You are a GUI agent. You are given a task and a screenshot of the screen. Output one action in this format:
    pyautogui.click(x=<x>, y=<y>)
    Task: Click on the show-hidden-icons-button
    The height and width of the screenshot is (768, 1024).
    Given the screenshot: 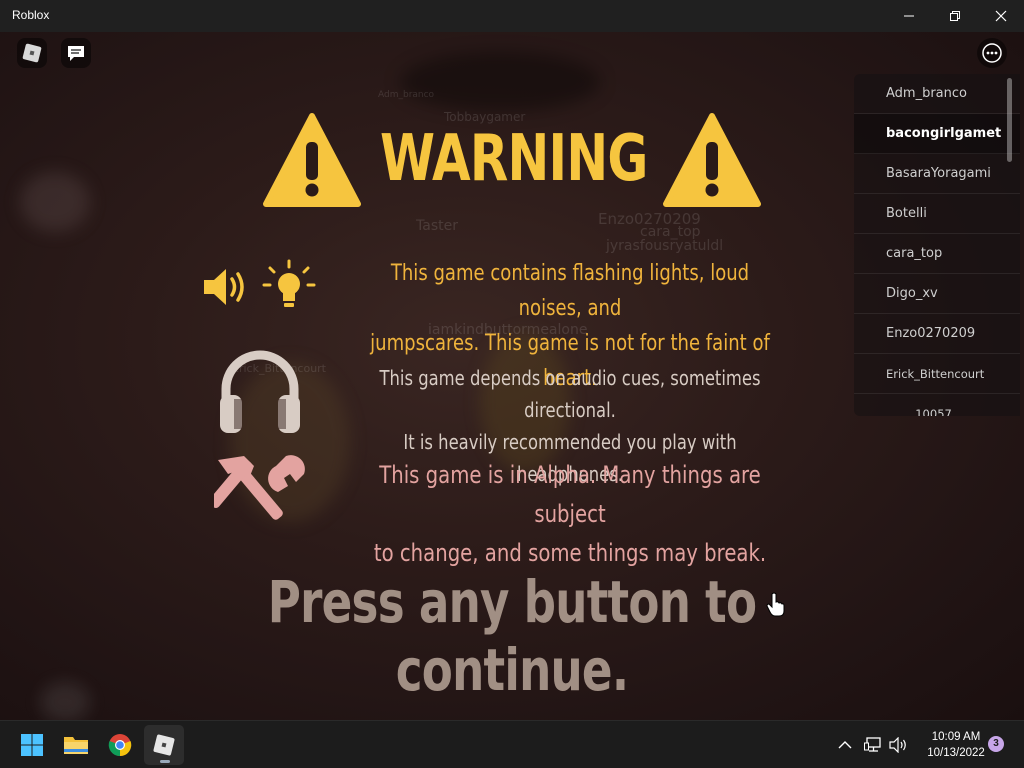 What is the action you would take?
    pyautogui.click(x=847, y=744)
    